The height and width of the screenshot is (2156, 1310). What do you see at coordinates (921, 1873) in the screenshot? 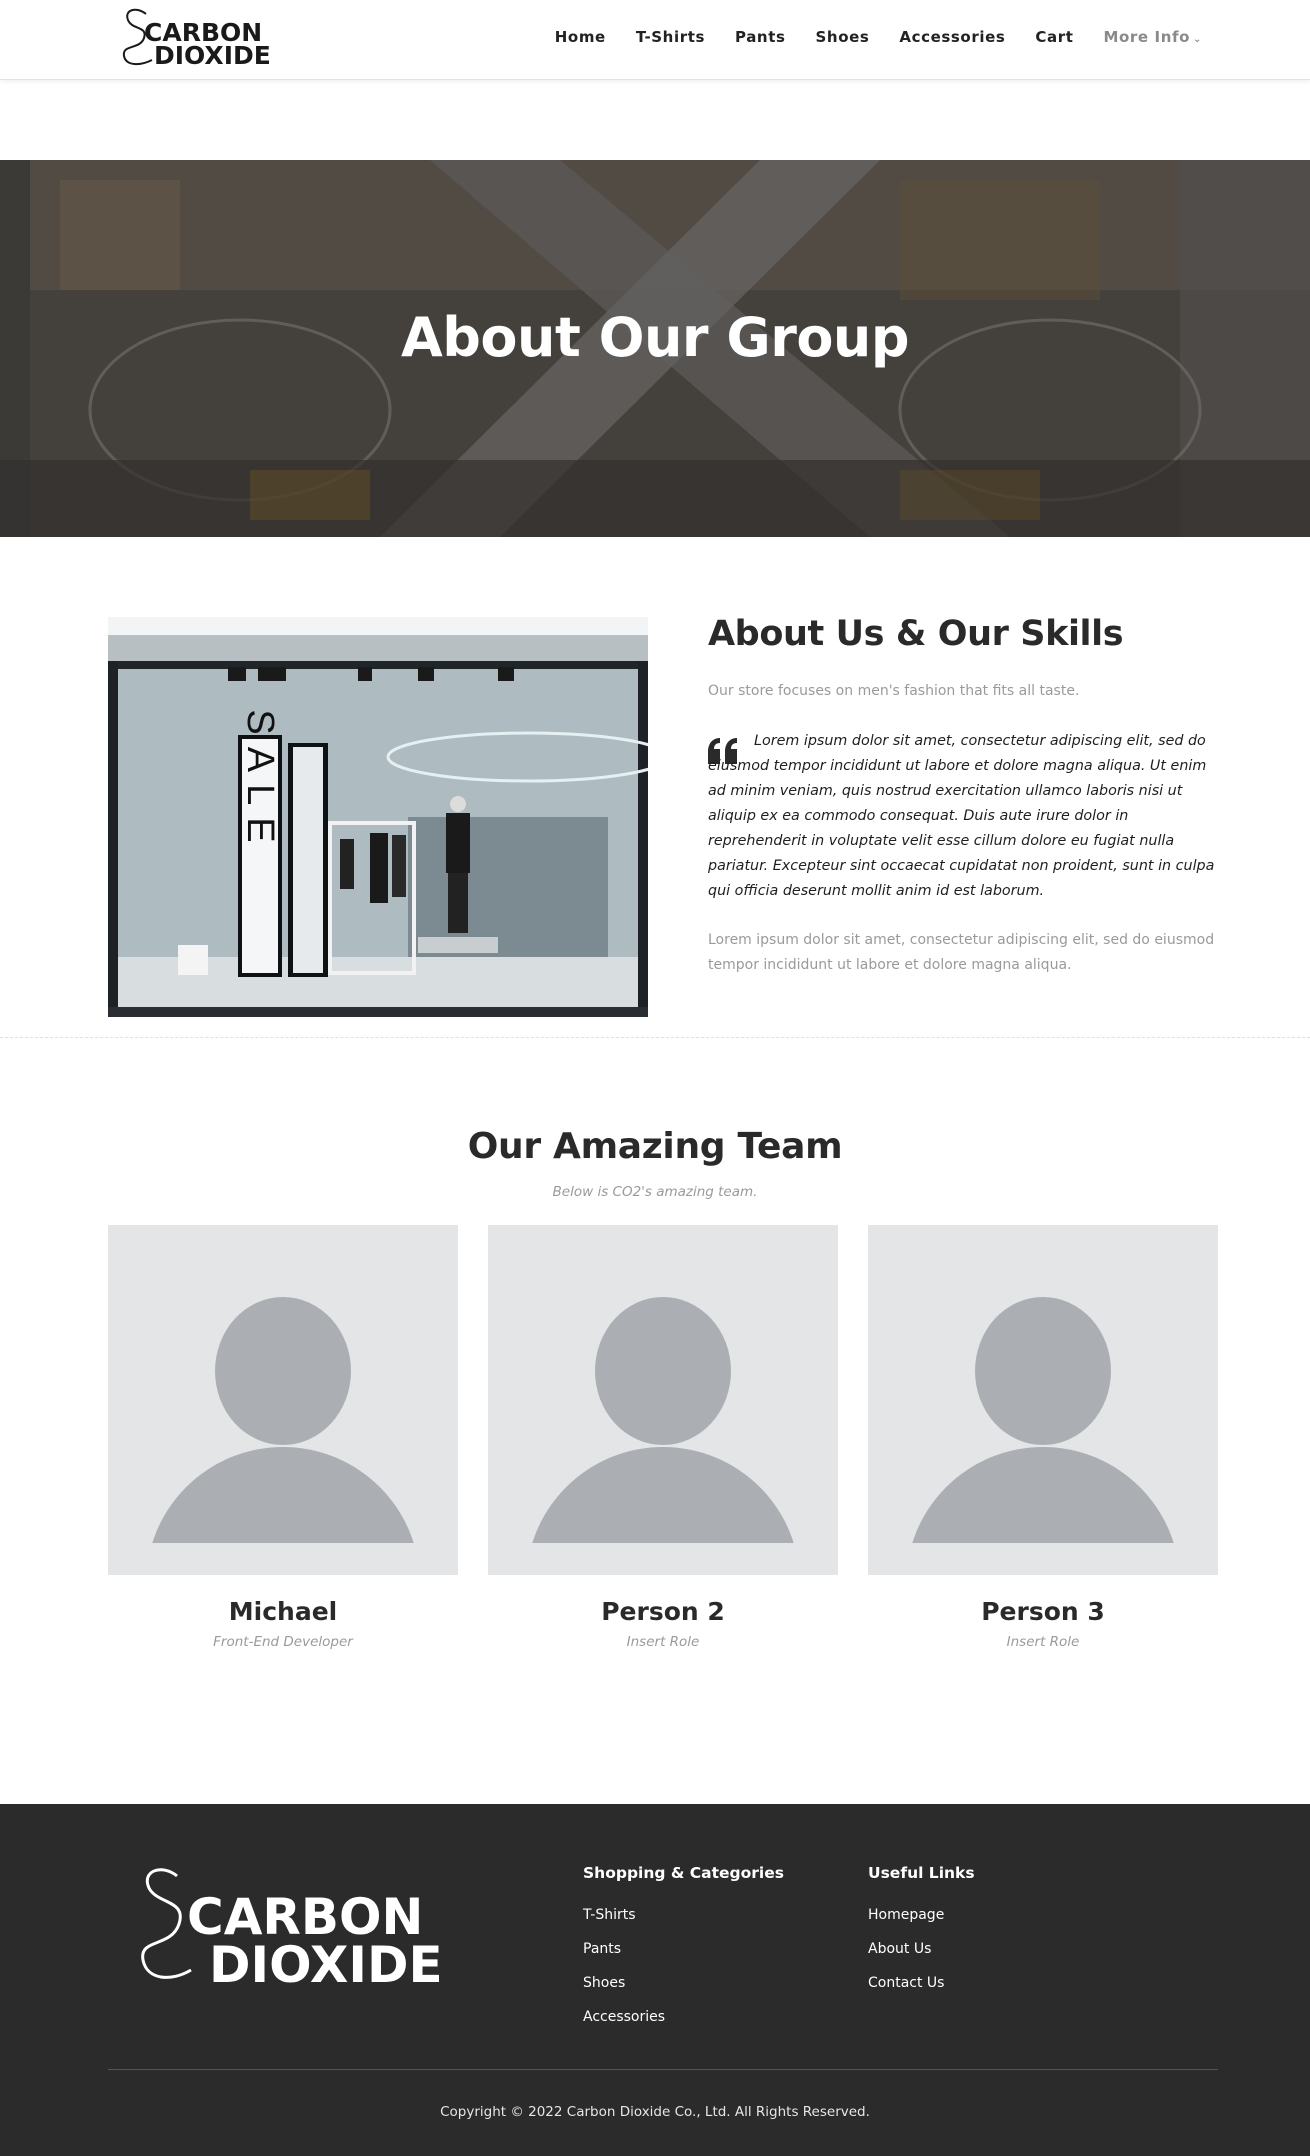
I see `footer-useful-heading: Useful Links` at bounding box center [921, 1873].